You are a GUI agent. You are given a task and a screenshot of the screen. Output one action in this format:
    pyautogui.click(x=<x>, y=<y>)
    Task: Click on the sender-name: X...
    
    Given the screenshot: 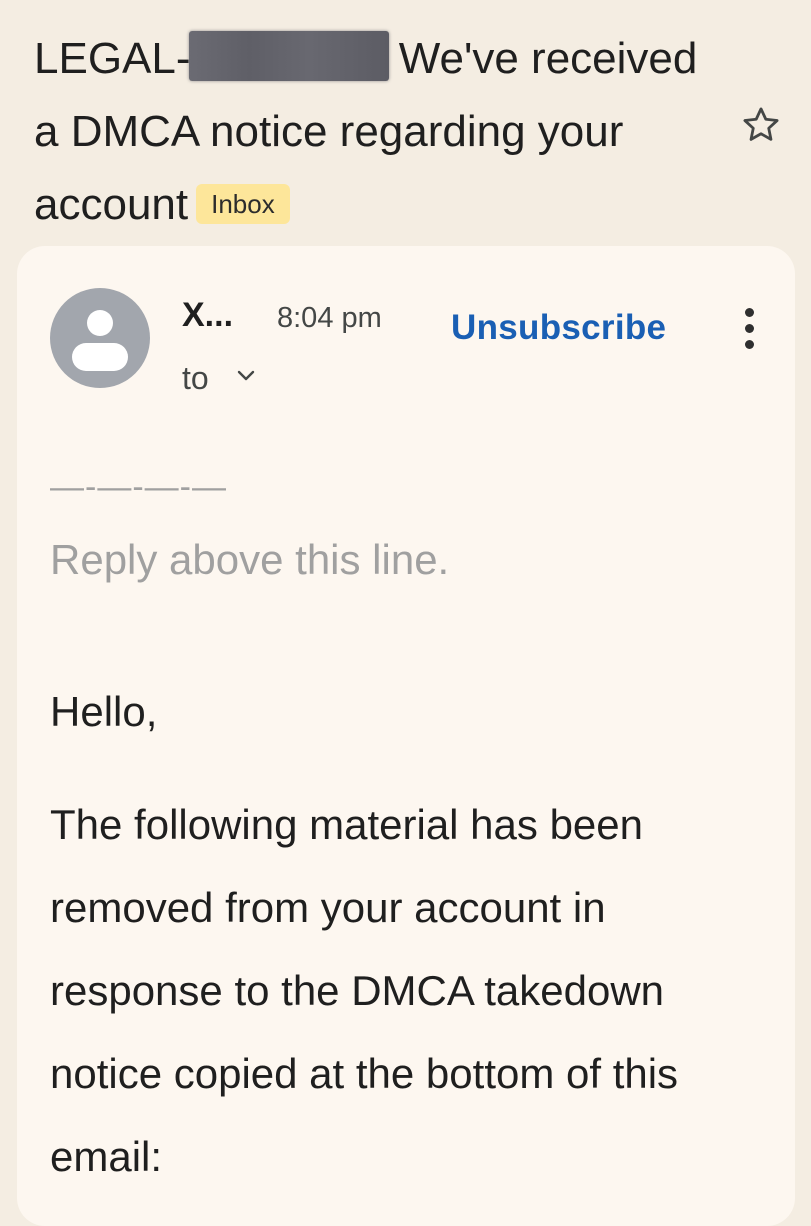 What is the action you would take?
    pyautogui.click(x=207, y=315)
    